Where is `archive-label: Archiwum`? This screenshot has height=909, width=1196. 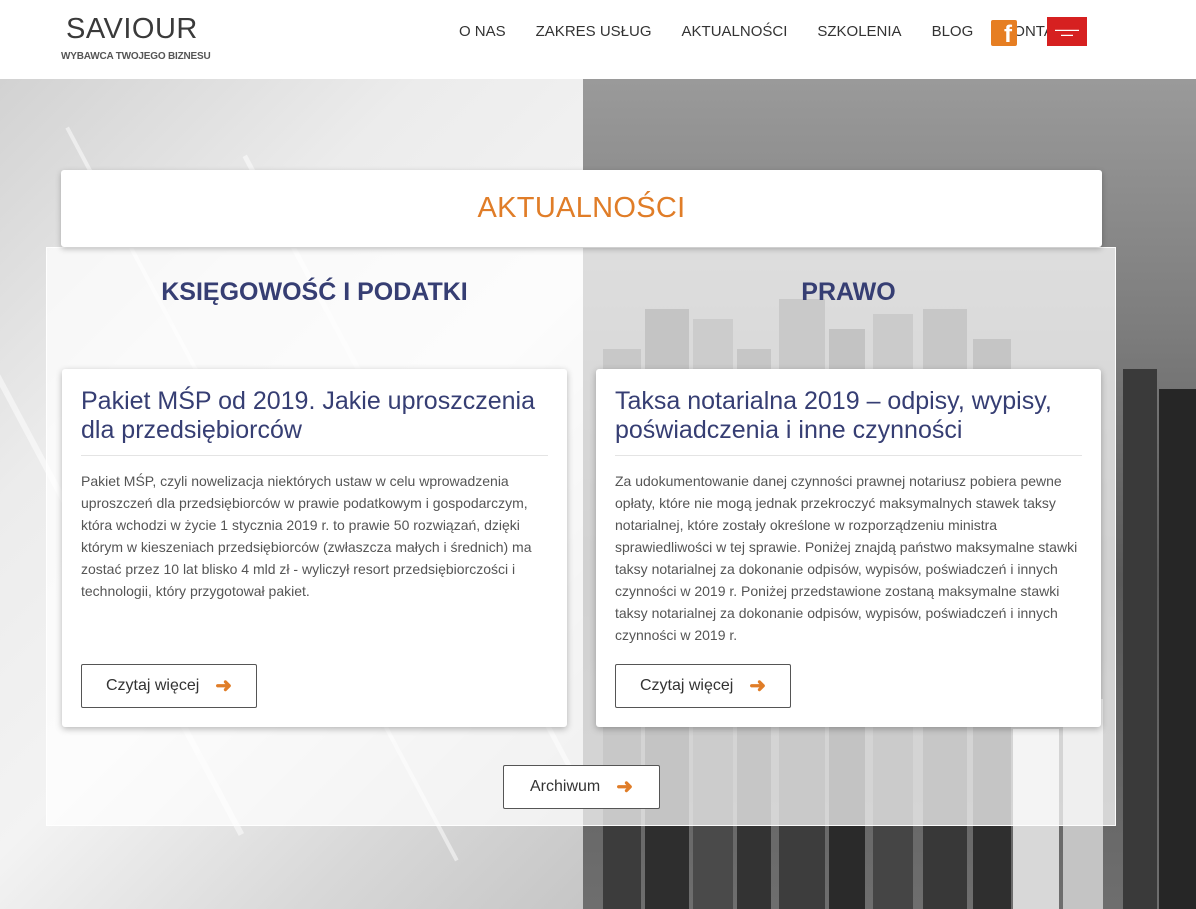 archive-label: Archiwum is located at coordinates (565, 786).